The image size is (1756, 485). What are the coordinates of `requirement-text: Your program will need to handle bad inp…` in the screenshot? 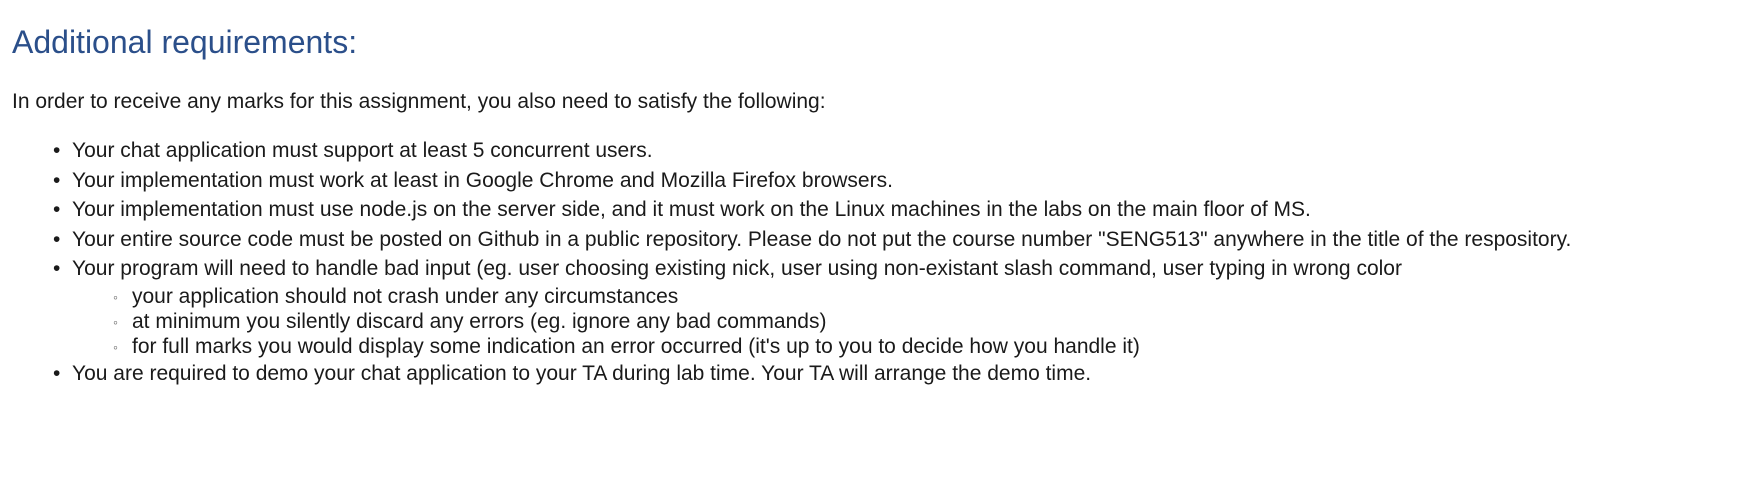 It's located at (737, 268).